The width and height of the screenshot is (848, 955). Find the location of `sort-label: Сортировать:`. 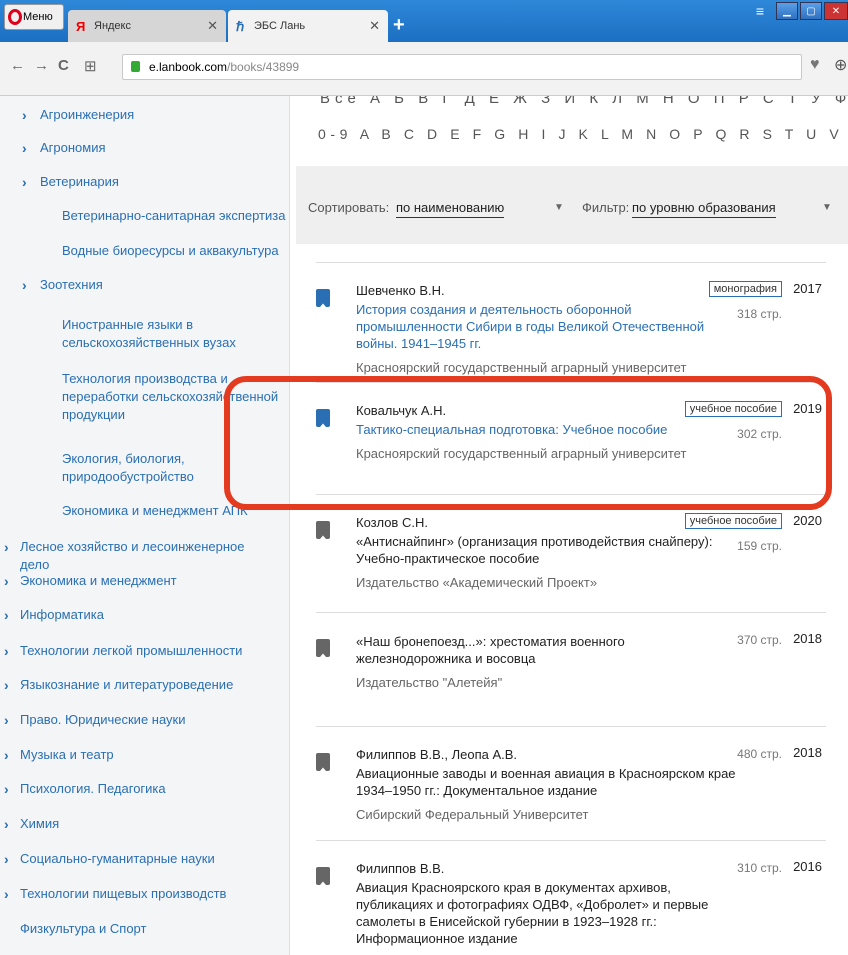

sort-label: Сортировать: is located at coordinates (349, 207).